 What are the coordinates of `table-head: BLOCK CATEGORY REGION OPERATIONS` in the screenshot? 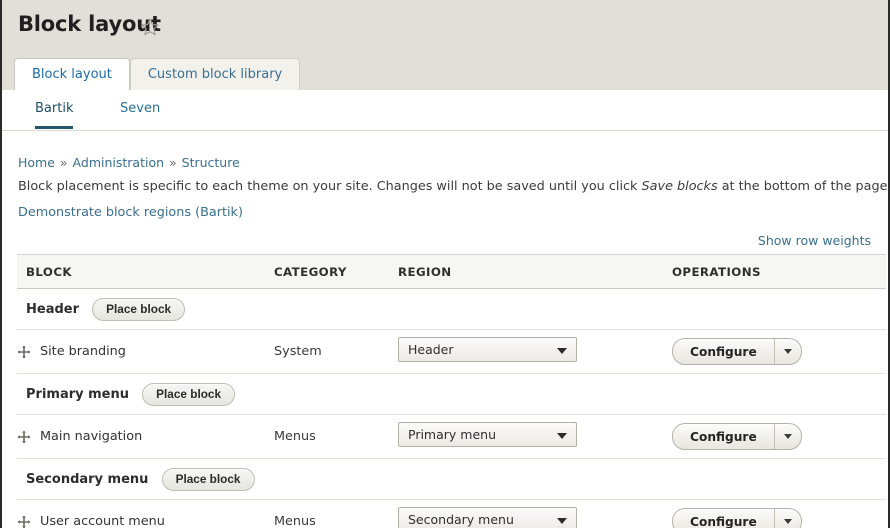 It's located at (451, 271).